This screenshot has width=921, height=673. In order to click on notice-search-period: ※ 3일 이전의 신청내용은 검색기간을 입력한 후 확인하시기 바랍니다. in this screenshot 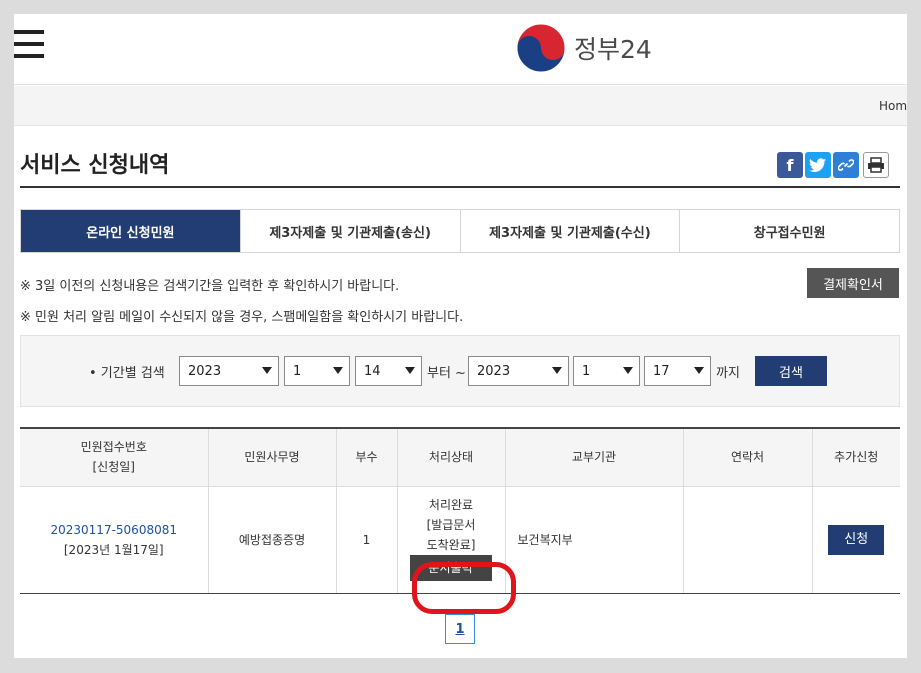, I will do `click(210, 286)`.